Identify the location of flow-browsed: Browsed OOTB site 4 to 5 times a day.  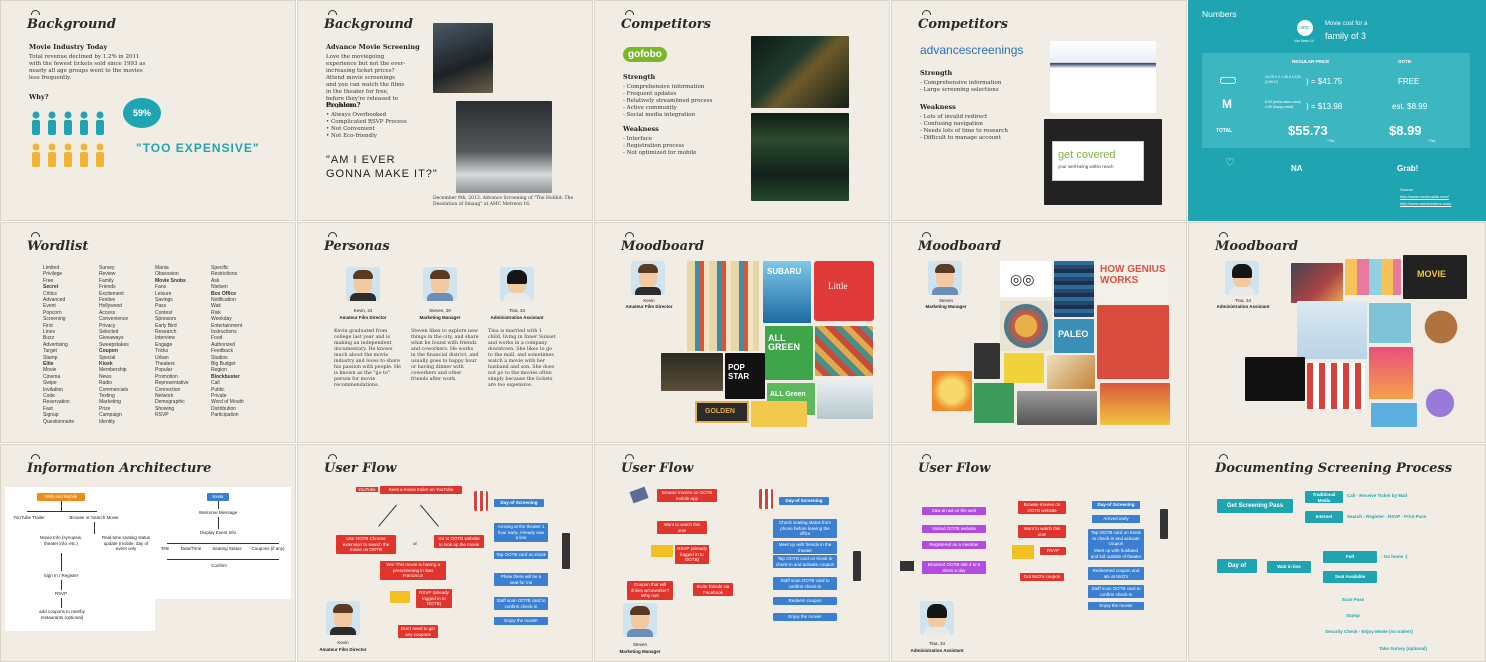
(954, 567).